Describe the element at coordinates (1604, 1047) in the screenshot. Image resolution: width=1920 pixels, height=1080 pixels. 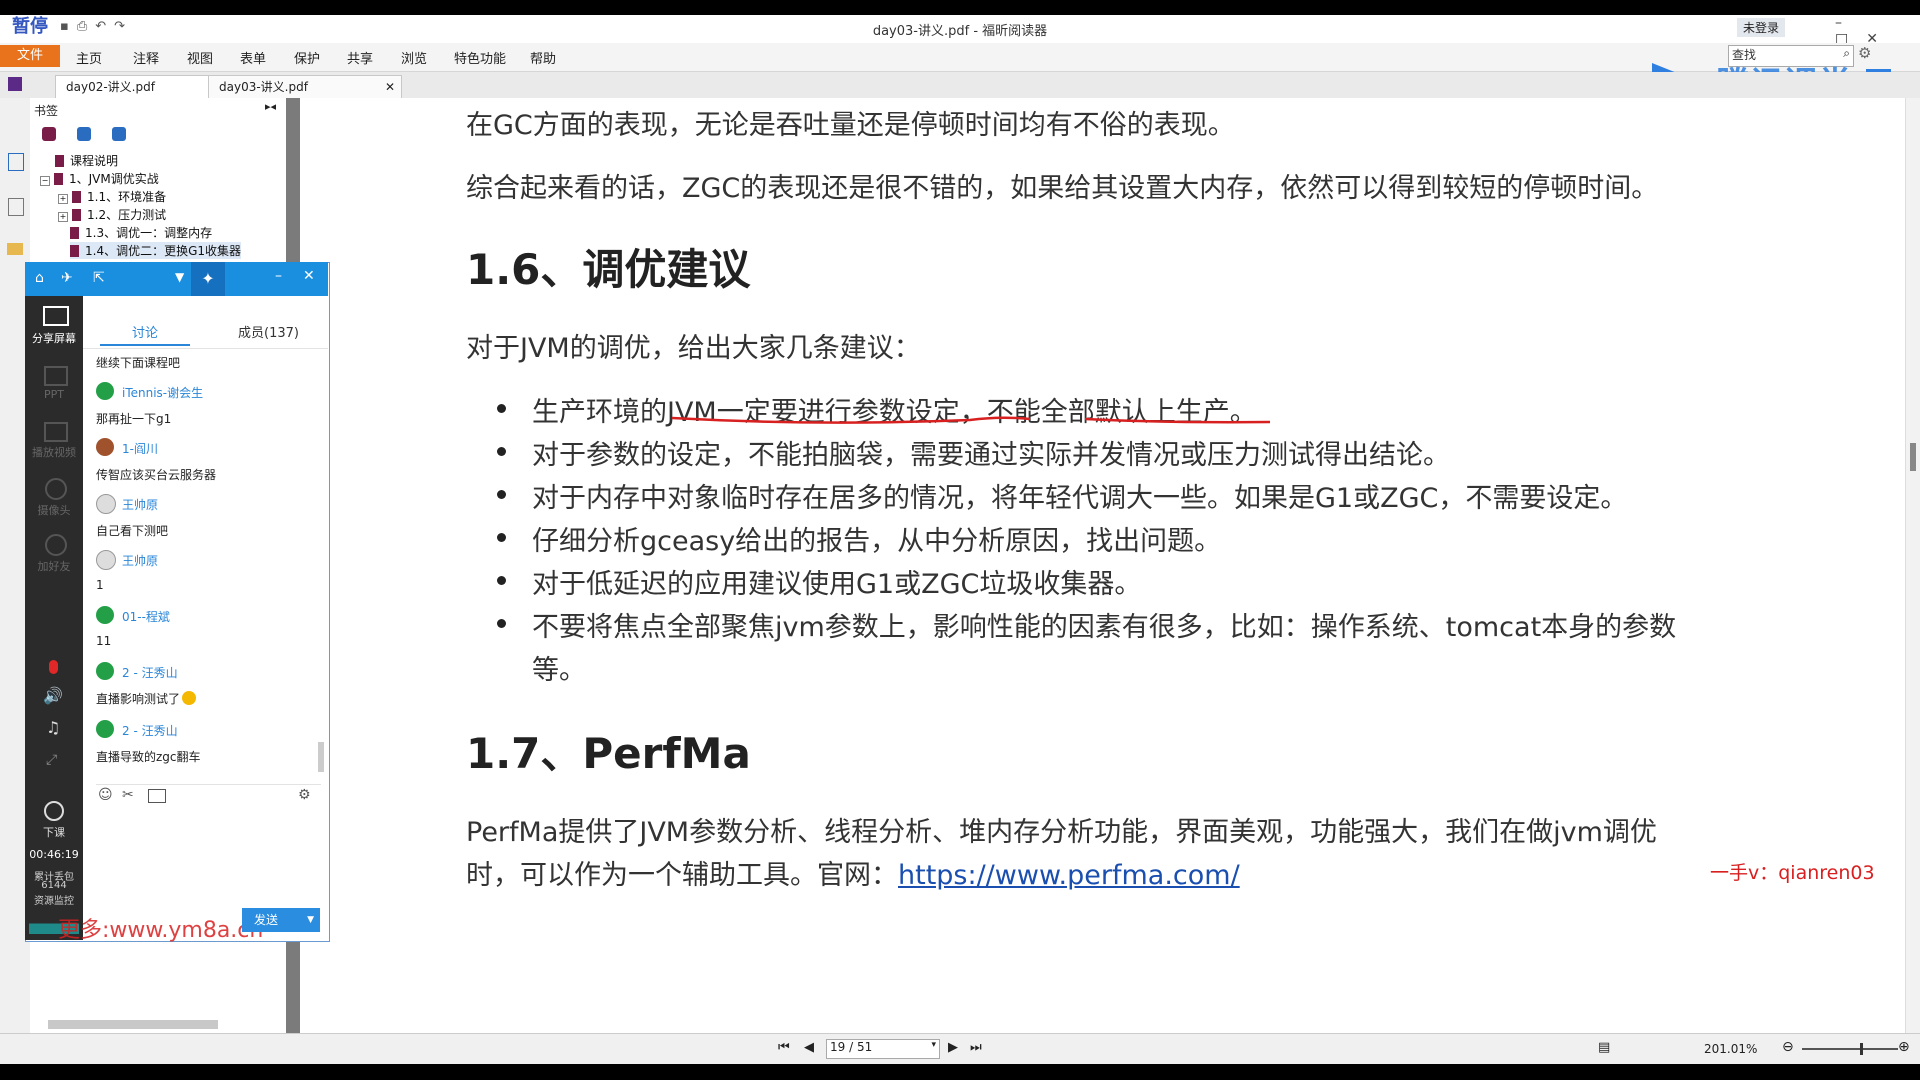
I see `view-mode-icon: ▤` at that location.